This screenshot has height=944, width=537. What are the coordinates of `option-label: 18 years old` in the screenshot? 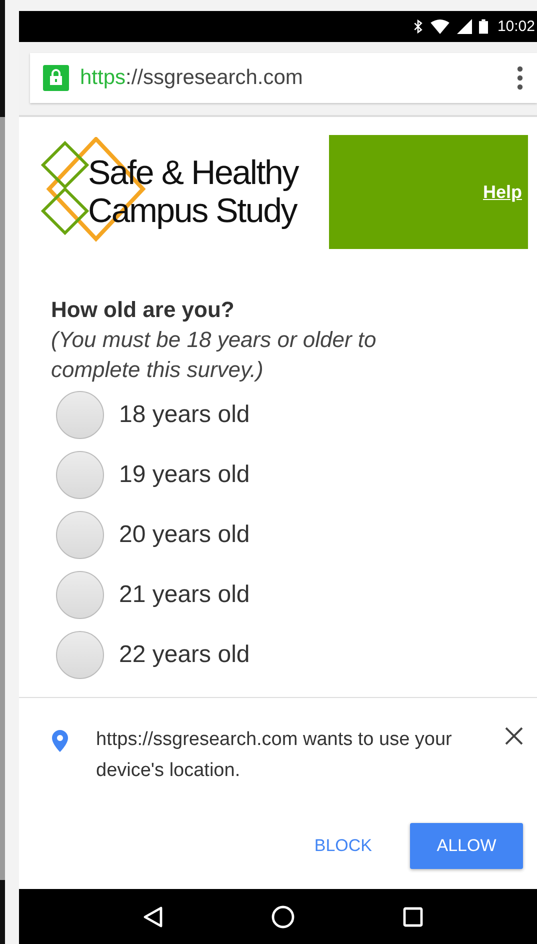 It's located at (184, 415).